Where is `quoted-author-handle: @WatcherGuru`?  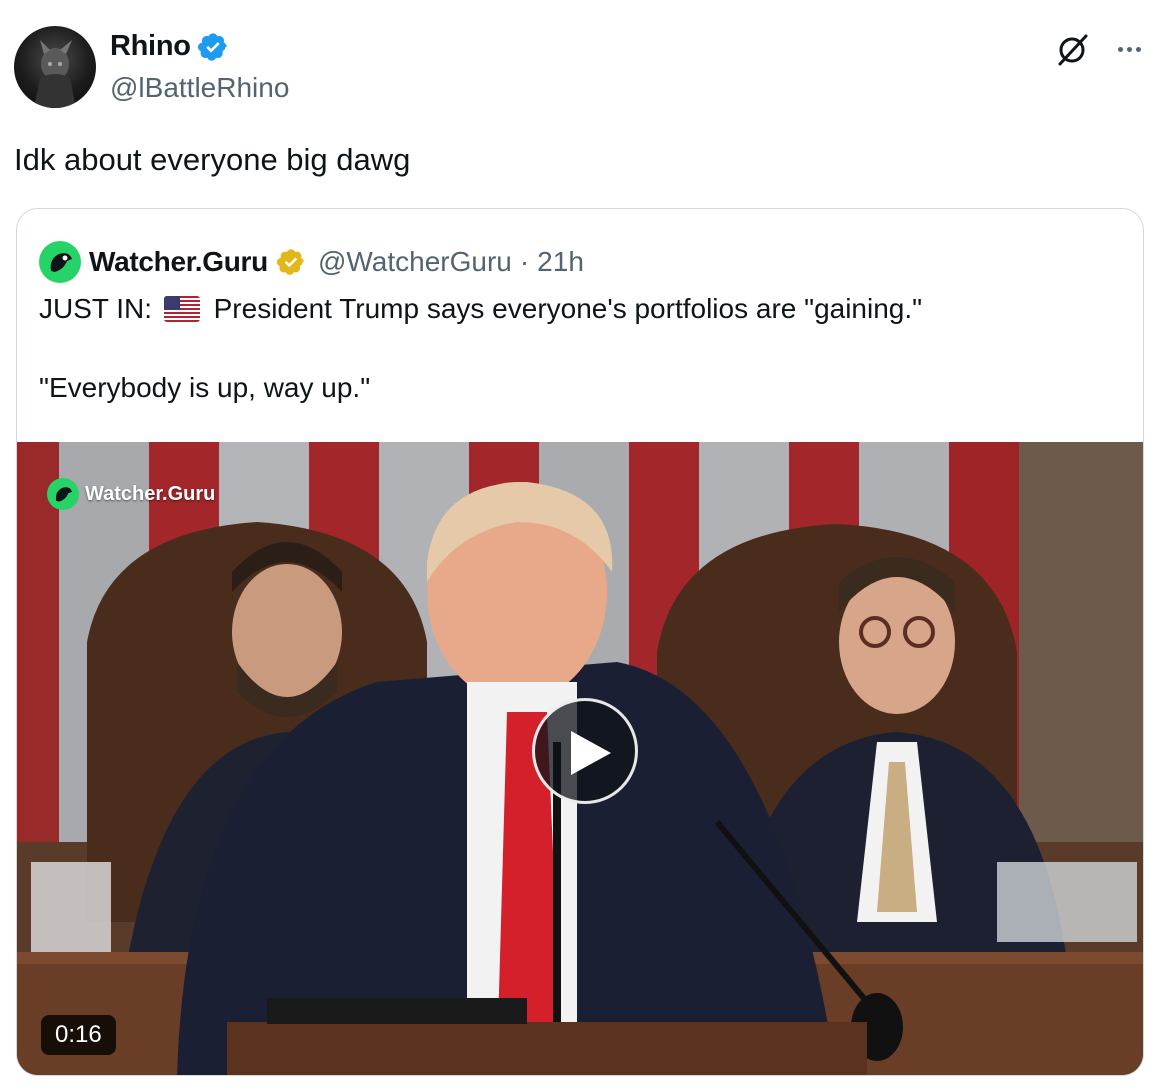 quoted-author-handle: @WatcherGuru is located at coordinates (415, 262).